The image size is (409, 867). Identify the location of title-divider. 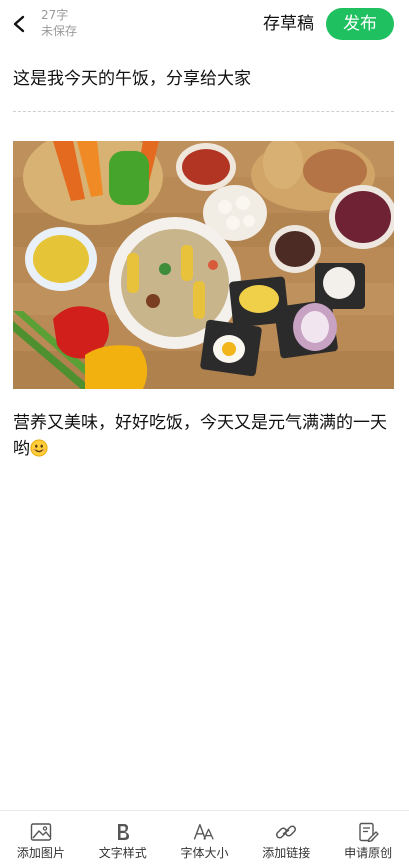
(203, 111).